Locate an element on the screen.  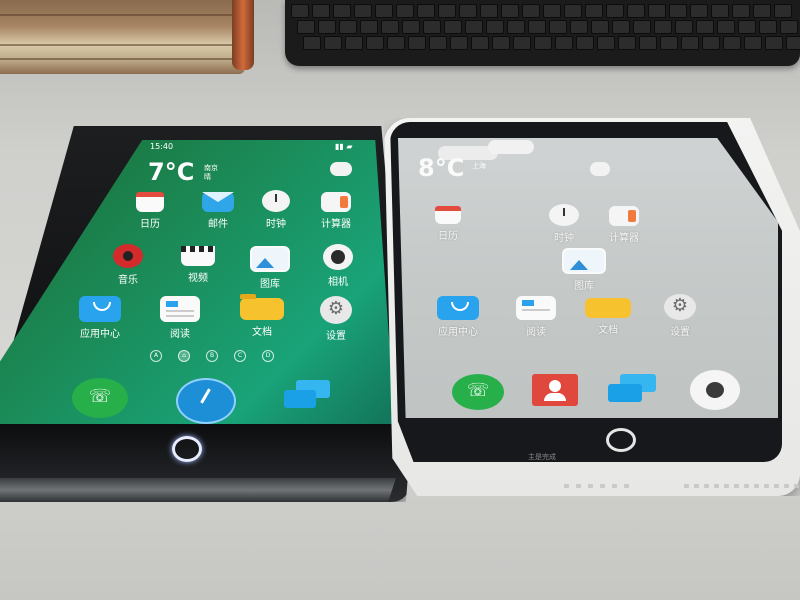
page-indicator-home: ⌂ is located at coordinates (184, 356).